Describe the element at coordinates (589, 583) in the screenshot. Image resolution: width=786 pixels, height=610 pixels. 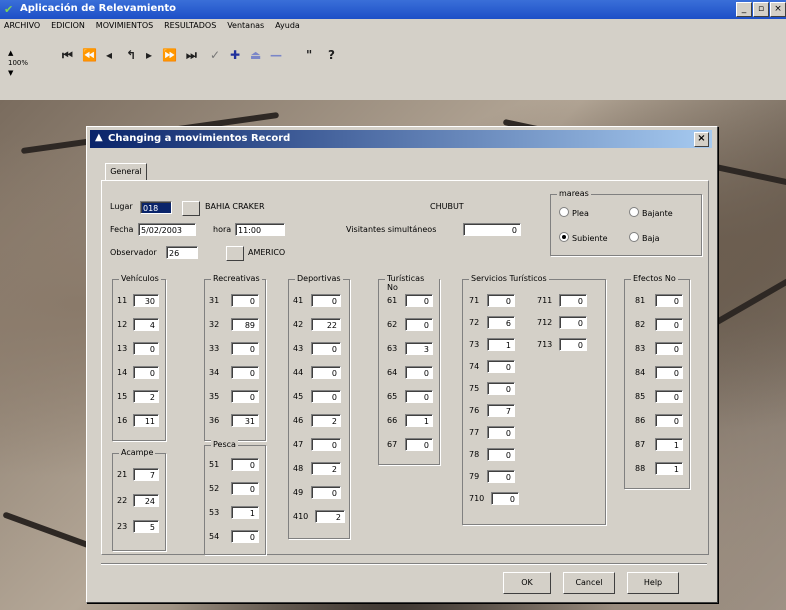
I see `cancel-button: Cancel` at that location.